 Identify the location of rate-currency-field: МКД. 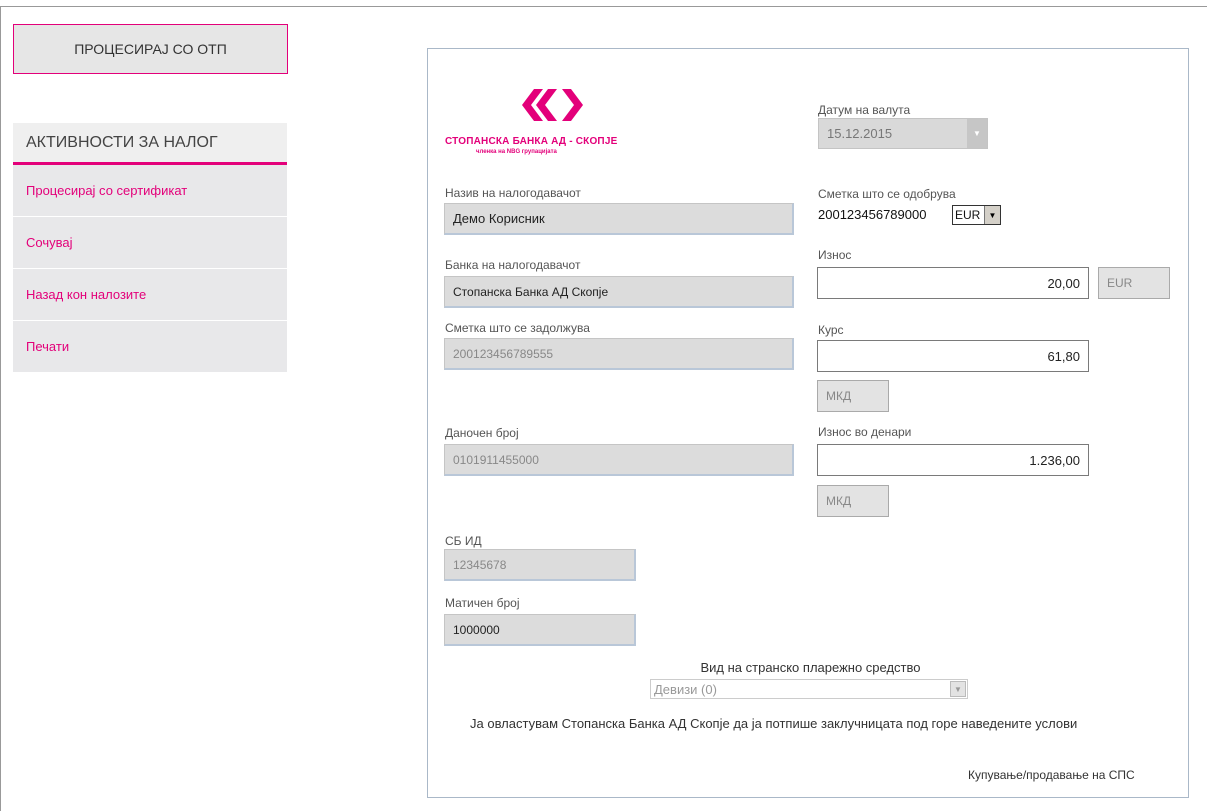
(853, 396).